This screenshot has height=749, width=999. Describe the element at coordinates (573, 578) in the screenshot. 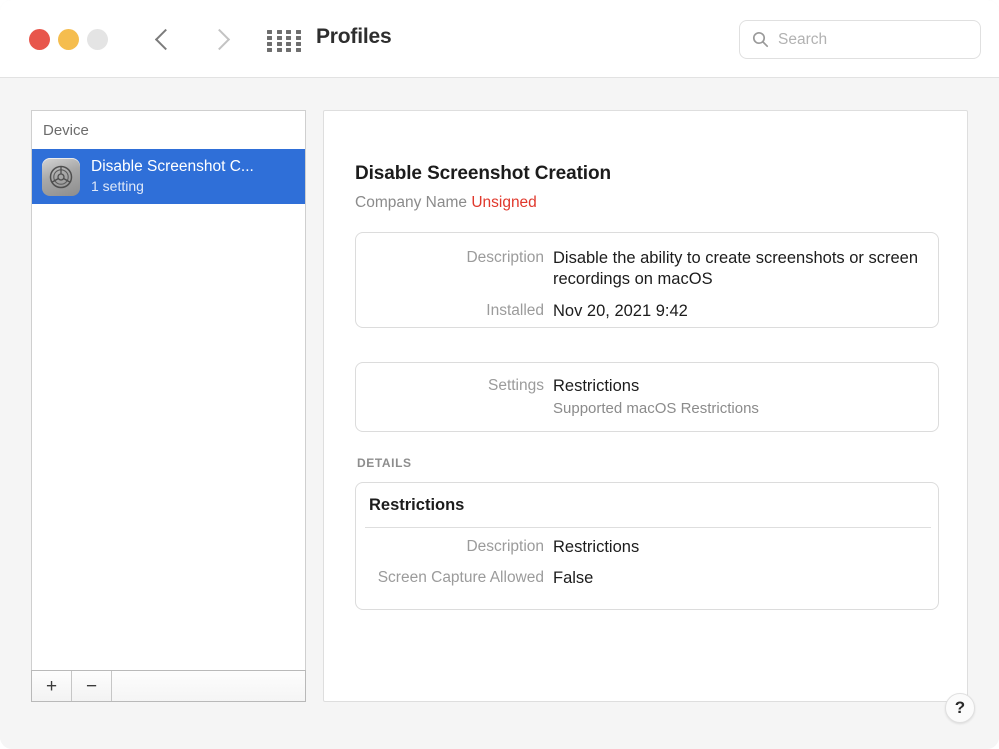

I see `details-screen-capture-value: False` at that location.